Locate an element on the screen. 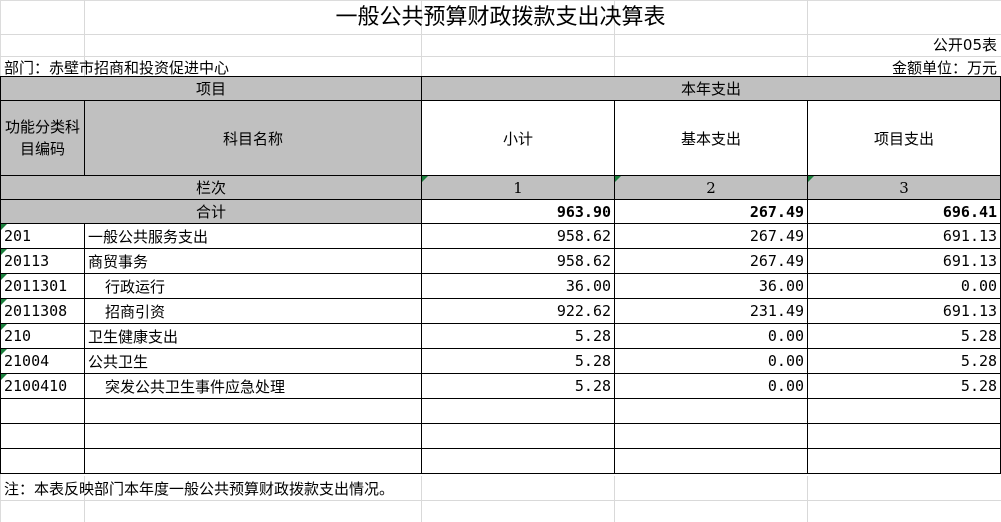  row-code: 2100410 is located at coordinates (42, 386).